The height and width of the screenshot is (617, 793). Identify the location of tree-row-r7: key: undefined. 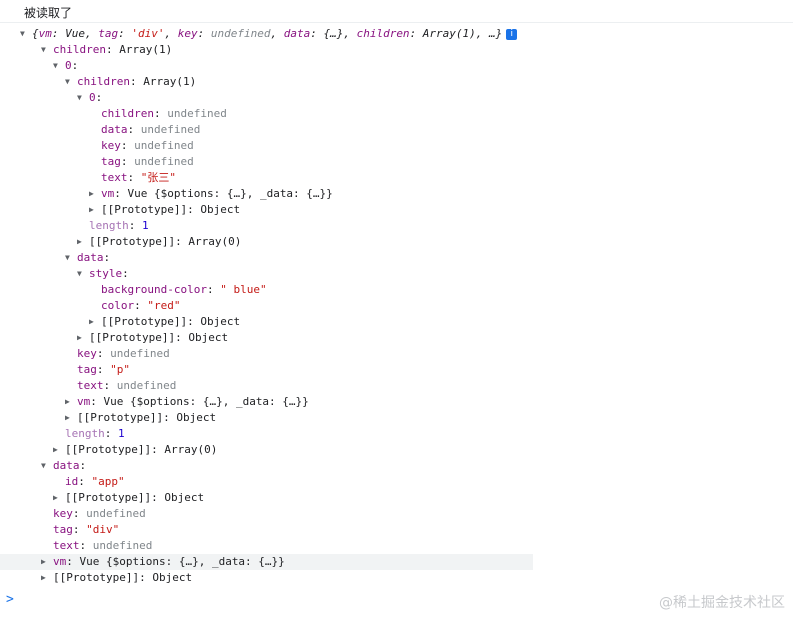
(147, 146).